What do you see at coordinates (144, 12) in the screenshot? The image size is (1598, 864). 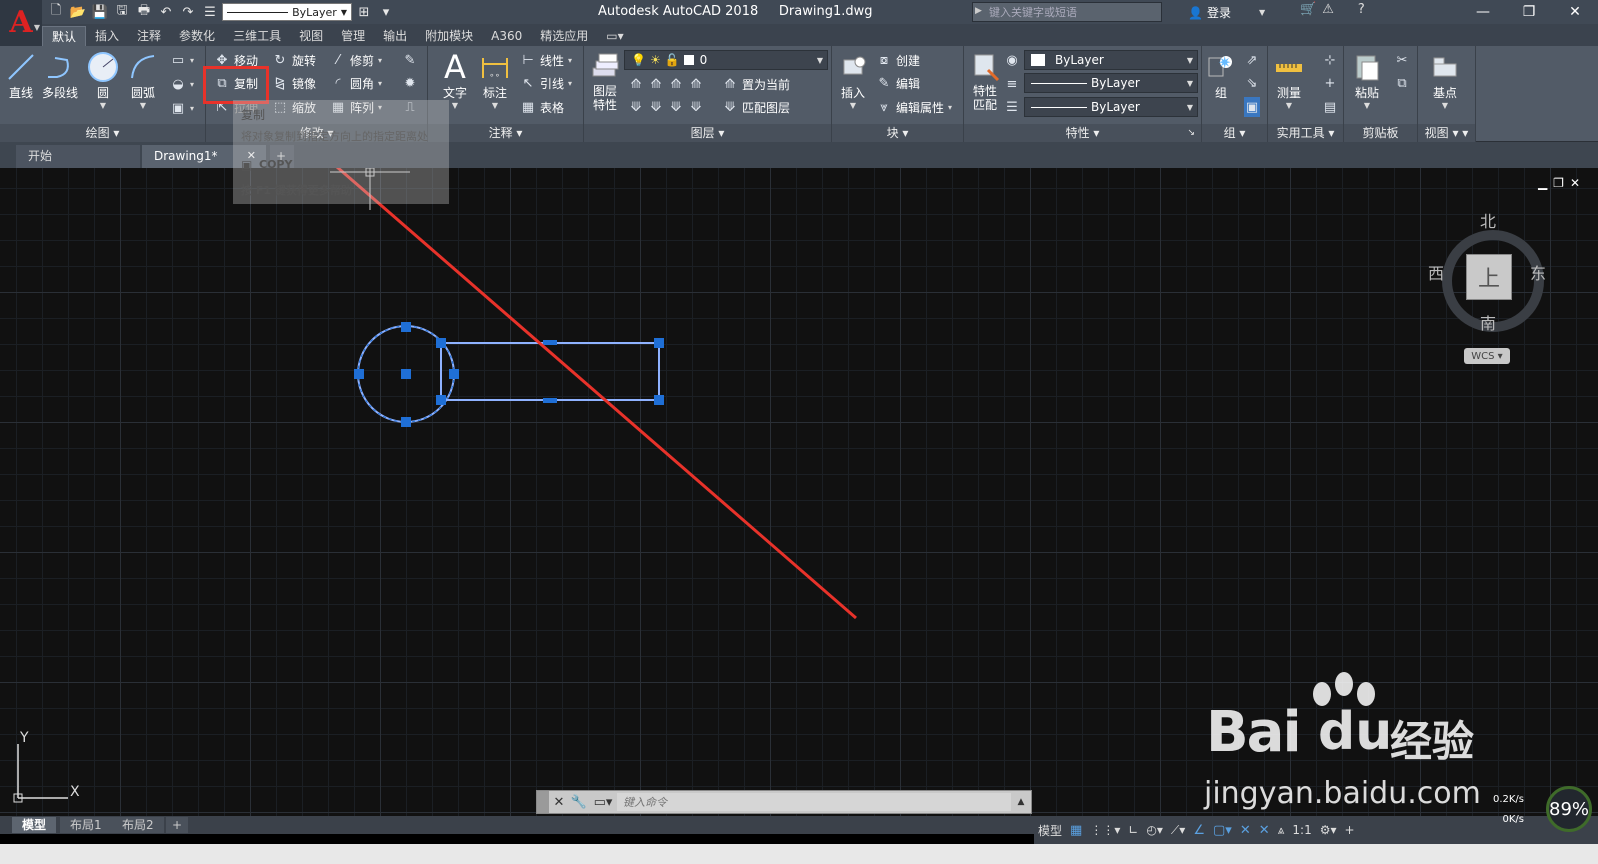 I see `print-icon: 🖶` at bounding box center [144, 12].